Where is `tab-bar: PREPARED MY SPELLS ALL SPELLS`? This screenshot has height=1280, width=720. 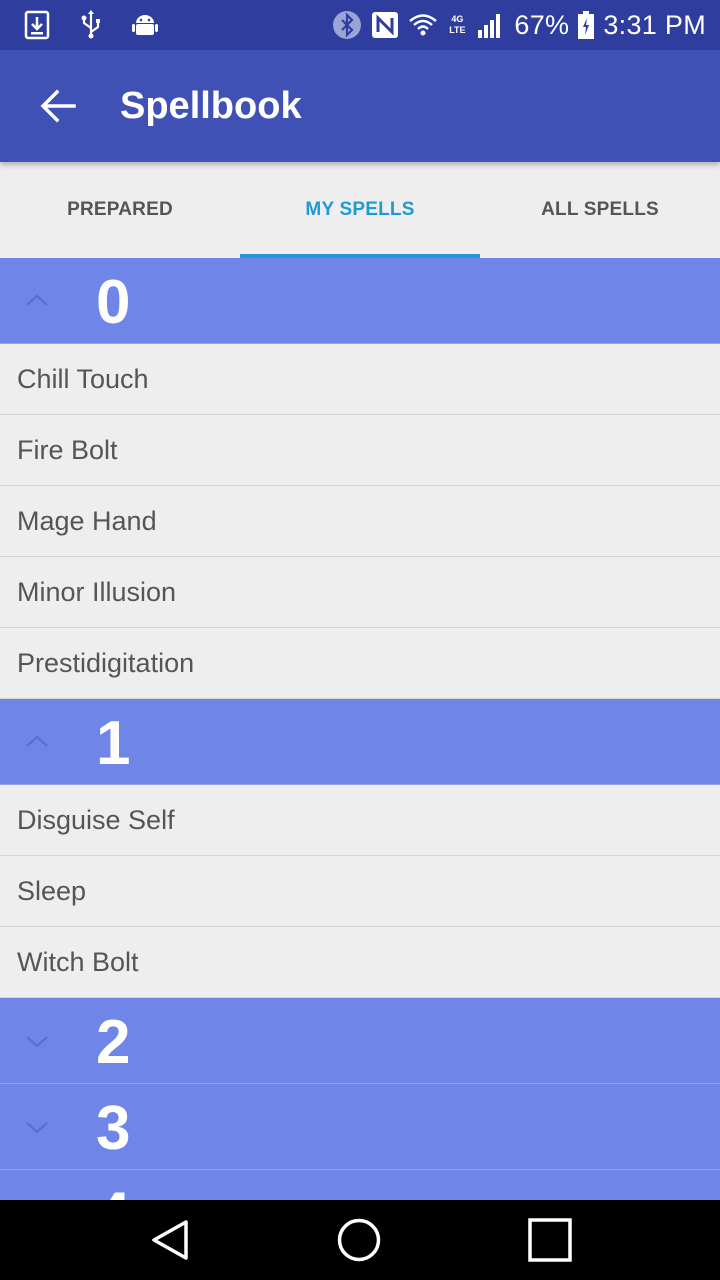
tab-bar: PREPARED MY SPELLS ALL SPELLS is located at coordinates (360, 210).